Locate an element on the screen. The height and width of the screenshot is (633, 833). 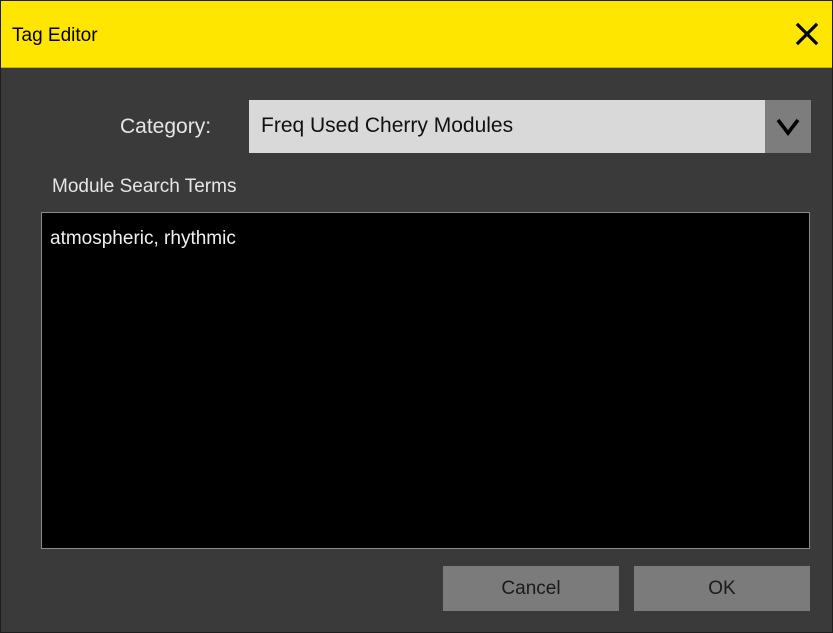
close-icon is located at coordinates (807, 34).